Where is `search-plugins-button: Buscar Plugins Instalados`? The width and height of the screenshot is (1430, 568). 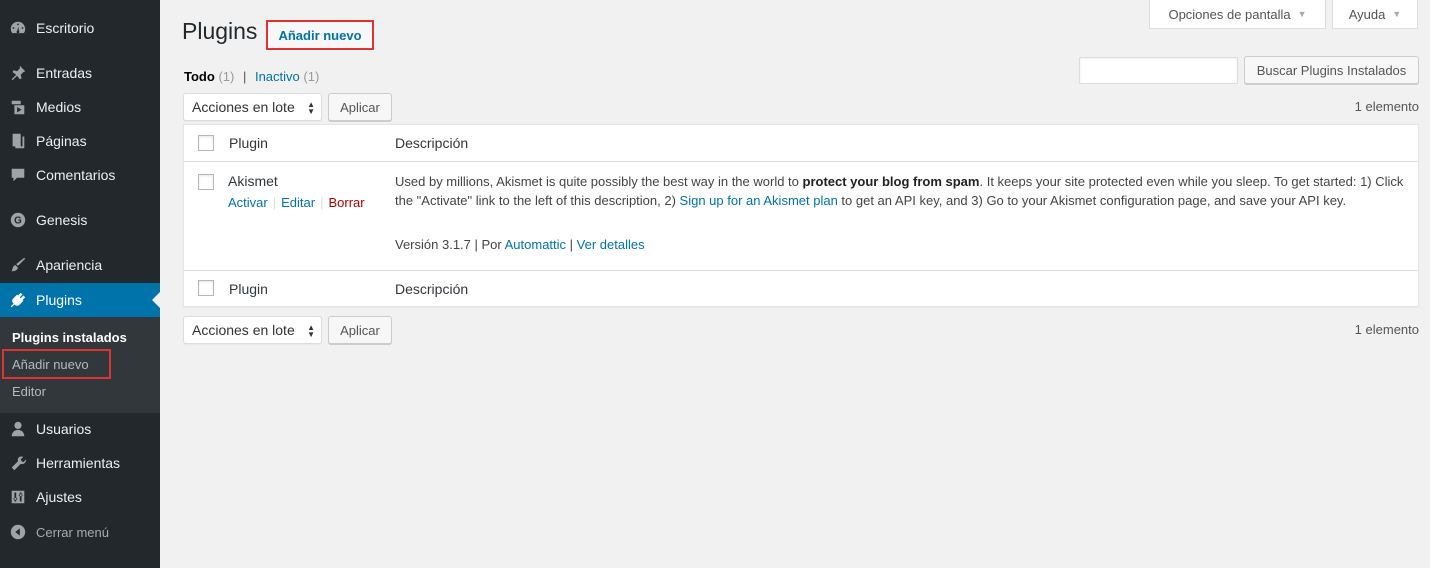 search-plugins-button: Buscar Plugins Instalados is located at coordinates (1331, 70).